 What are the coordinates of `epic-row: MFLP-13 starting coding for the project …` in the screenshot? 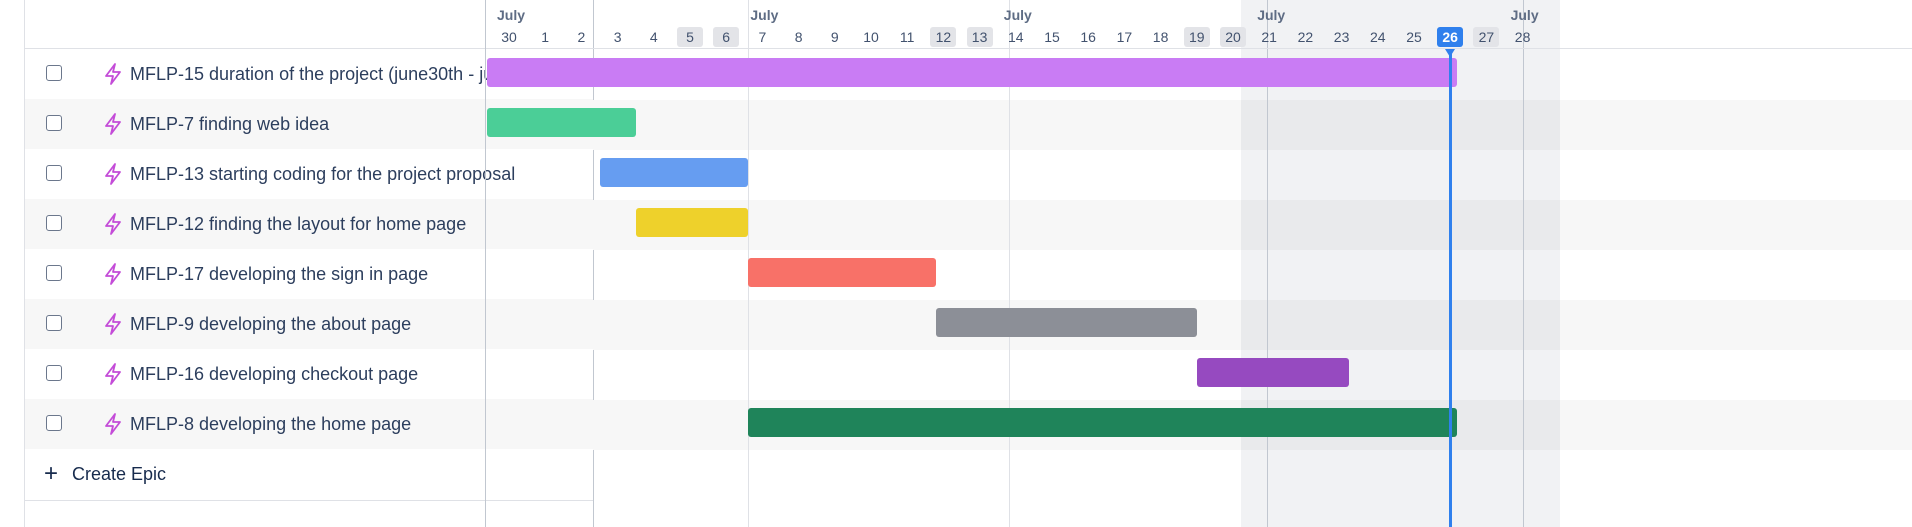 It's located at (309, 174).